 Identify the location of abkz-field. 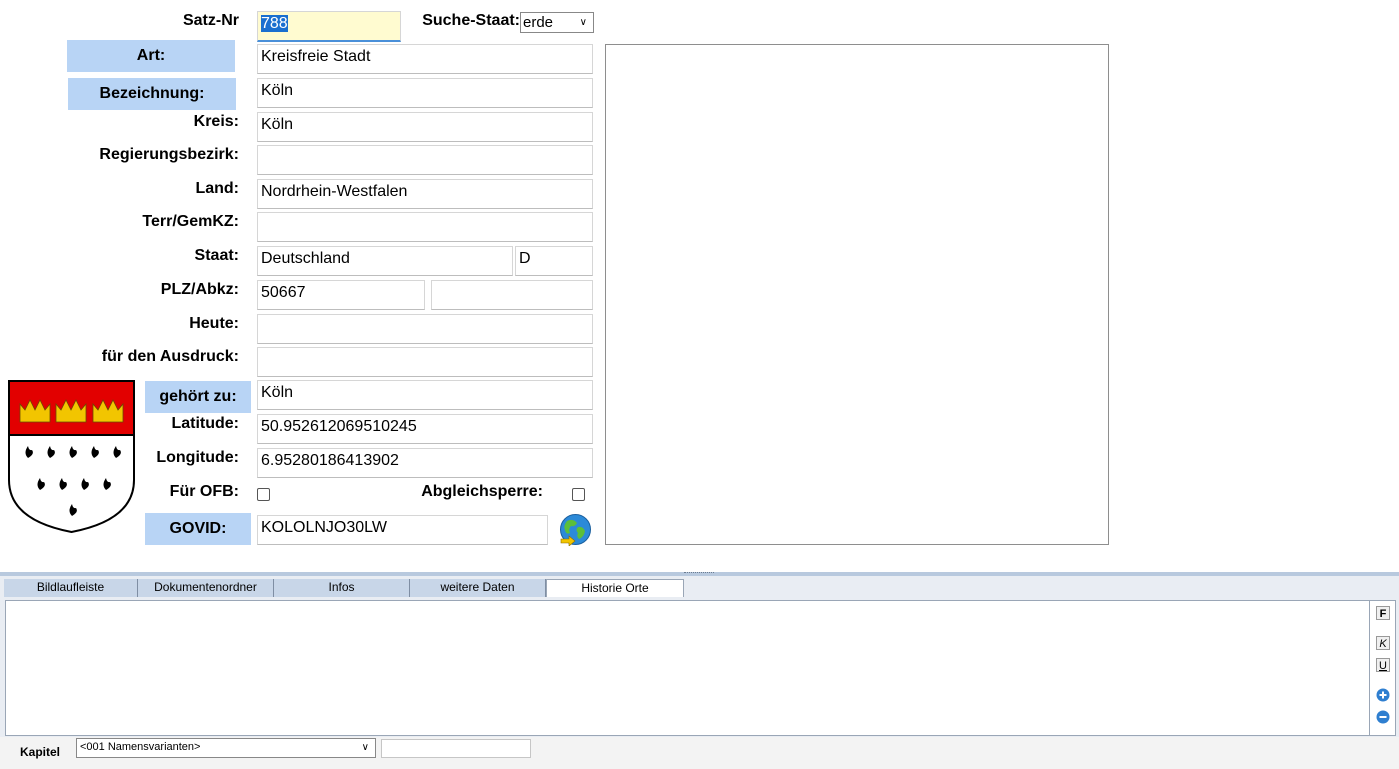
(512, 295).